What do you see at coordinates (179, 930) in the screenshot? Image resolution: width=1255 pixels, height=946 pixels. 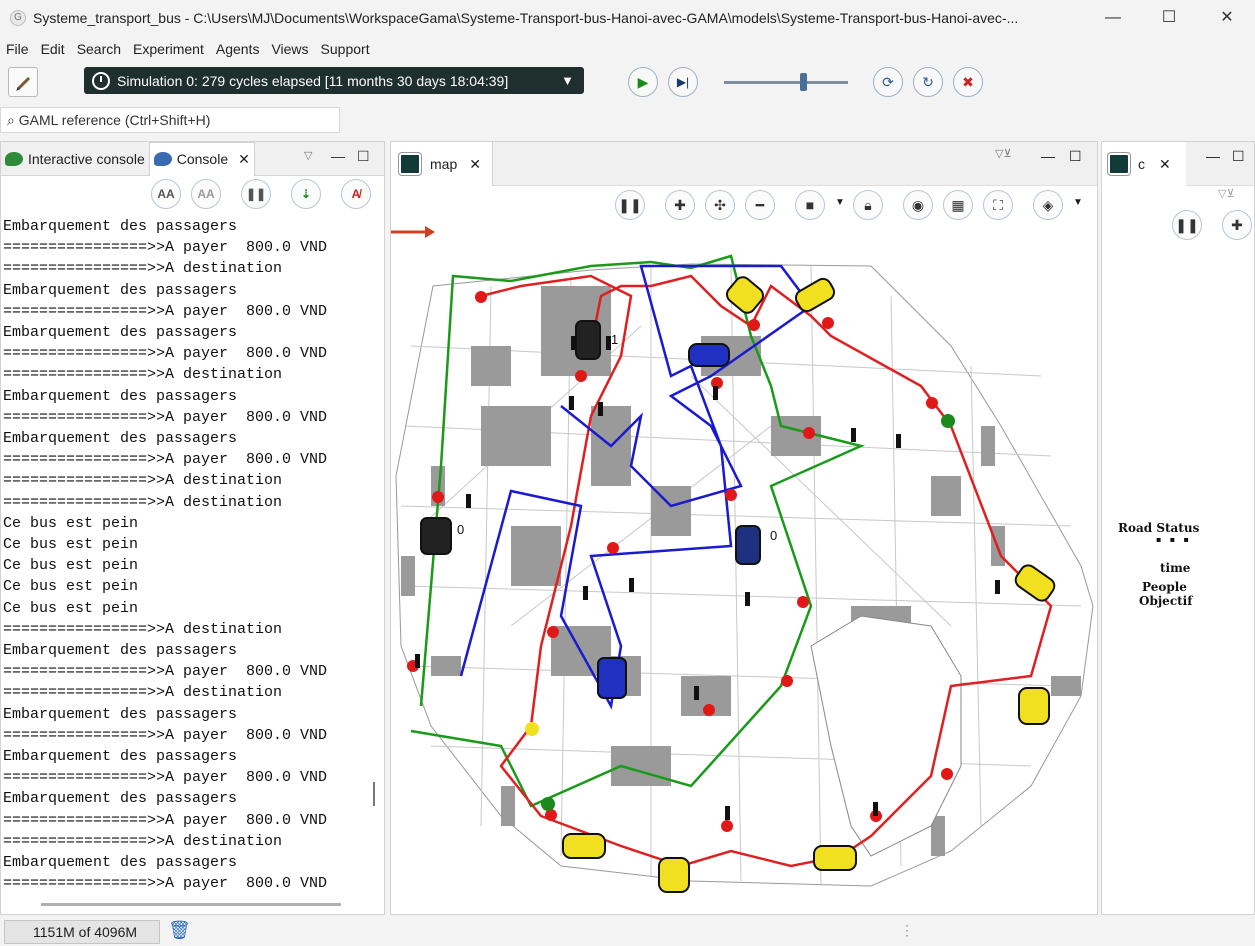 I see `trash-icon: 🗑︎` at bounding box center [179, 930].